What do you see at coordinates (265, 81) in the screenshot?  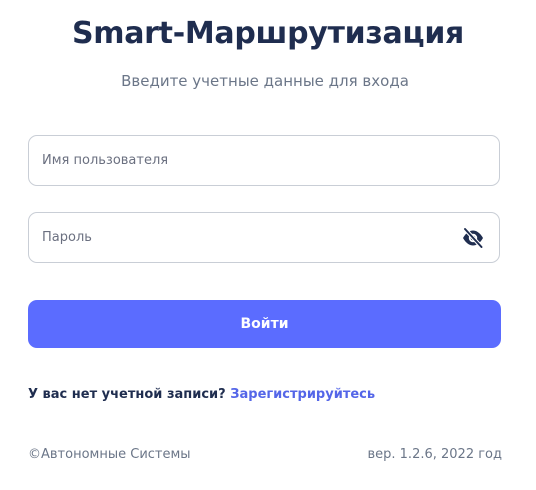 I see `page-subtitle: Введите учетные данные для входа` at bounding box center [265, 81].